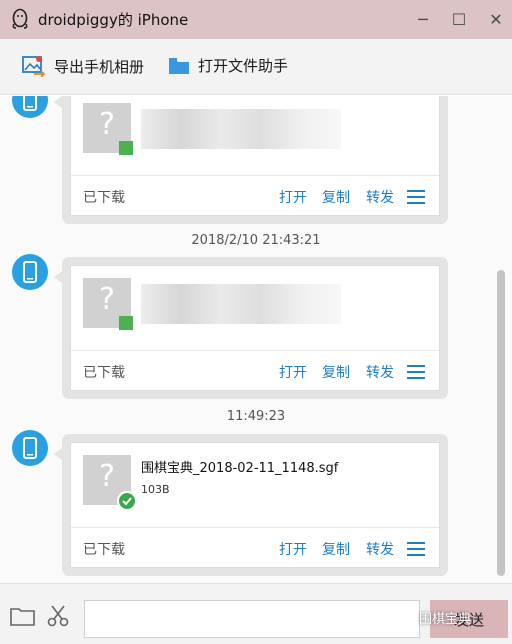  Describe the element at coordinates (155, 489) in the screenshot. I see `file-size: 103B` at that location.